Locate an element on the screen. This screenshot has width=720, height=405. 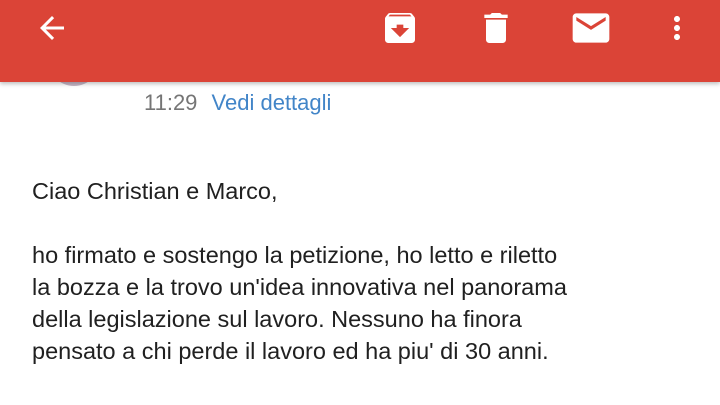
delete-button is located at coordinates (496, 28).